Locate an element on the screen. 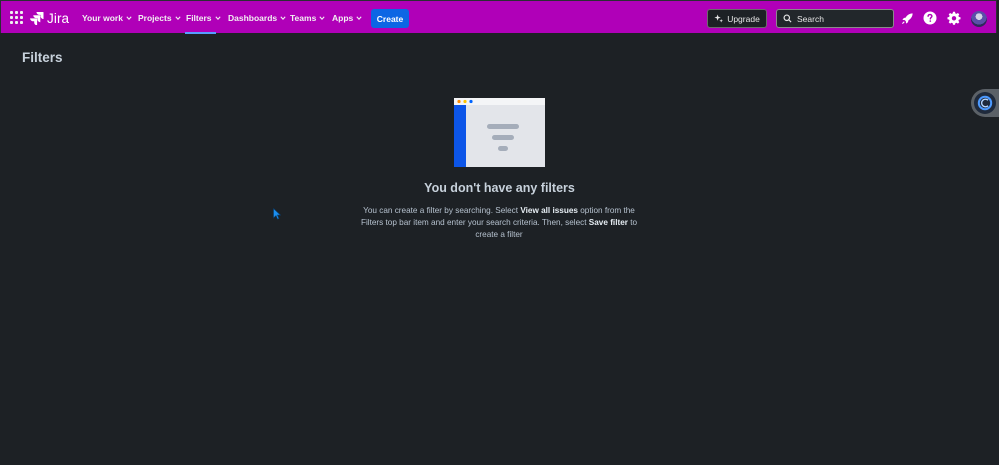  sparkle-icon is located at coordinates (719, 18).